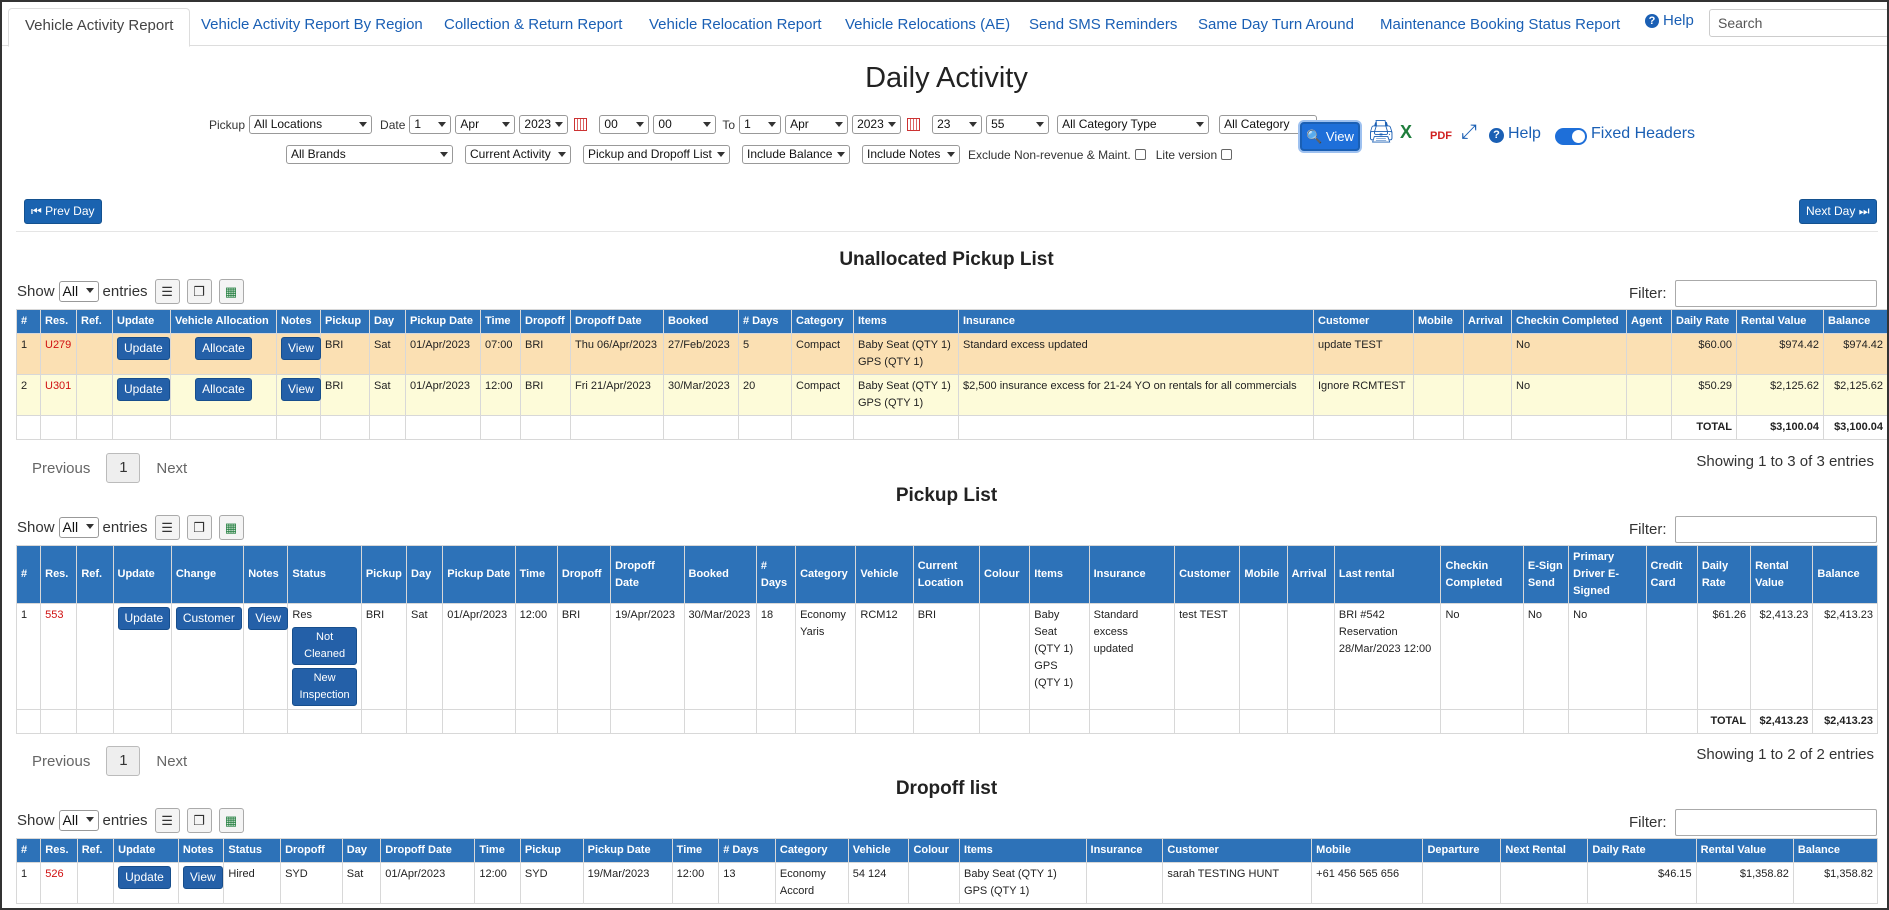  I want to click on date-year-select: 2023, so click(544, 124).